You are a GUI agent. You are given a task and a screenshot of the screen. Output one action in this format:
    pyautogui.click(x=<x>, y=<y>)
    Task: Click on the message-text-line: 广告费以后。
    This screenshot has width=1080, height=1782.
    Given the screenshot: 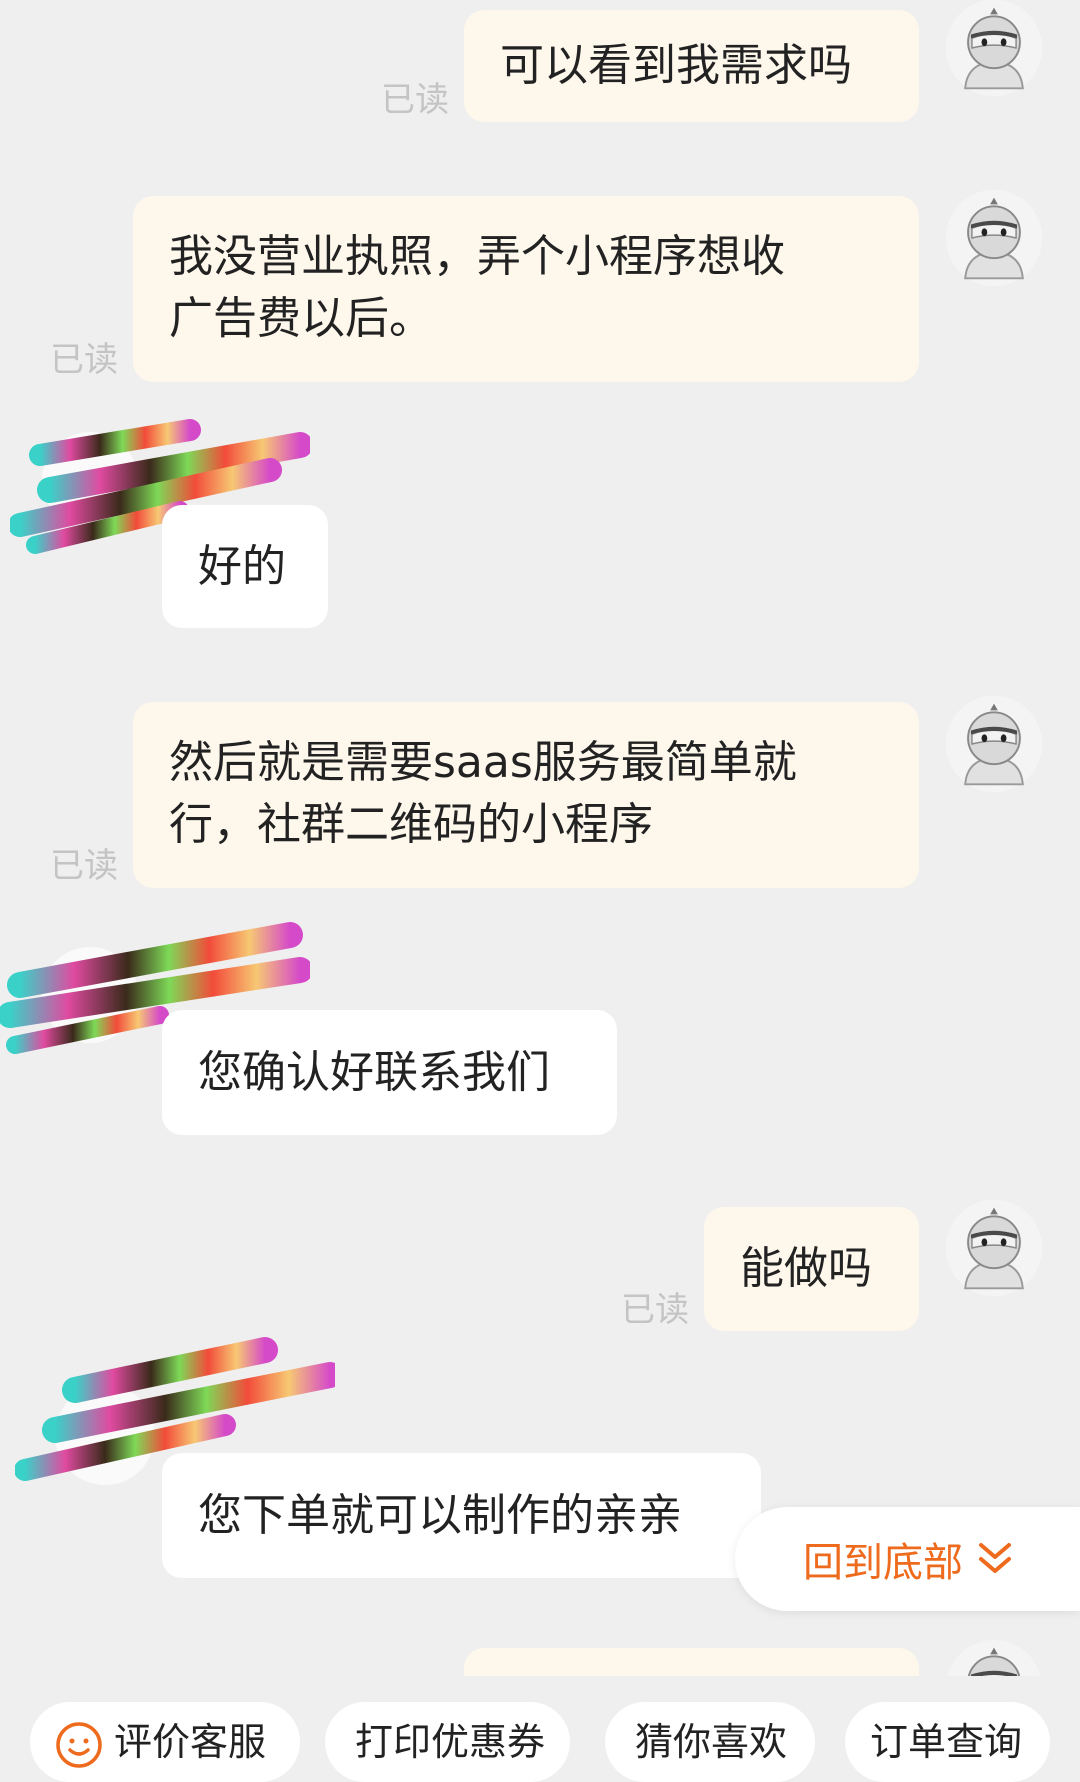 What is the action you would take?
    pyautogui.click(x=301, y=318)
    